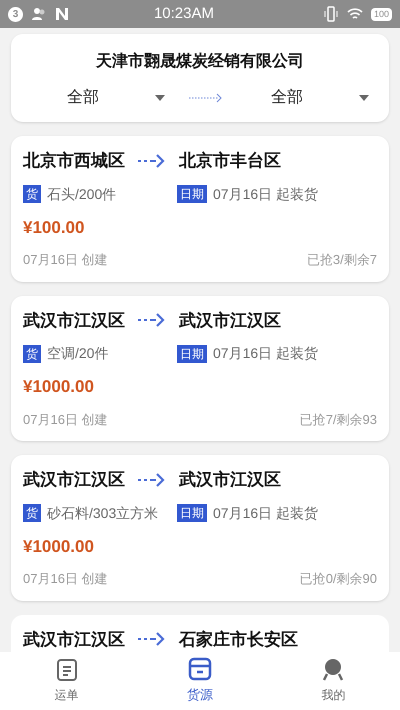  I want to click on goods-text: 空调/20件, so click(78, 353).